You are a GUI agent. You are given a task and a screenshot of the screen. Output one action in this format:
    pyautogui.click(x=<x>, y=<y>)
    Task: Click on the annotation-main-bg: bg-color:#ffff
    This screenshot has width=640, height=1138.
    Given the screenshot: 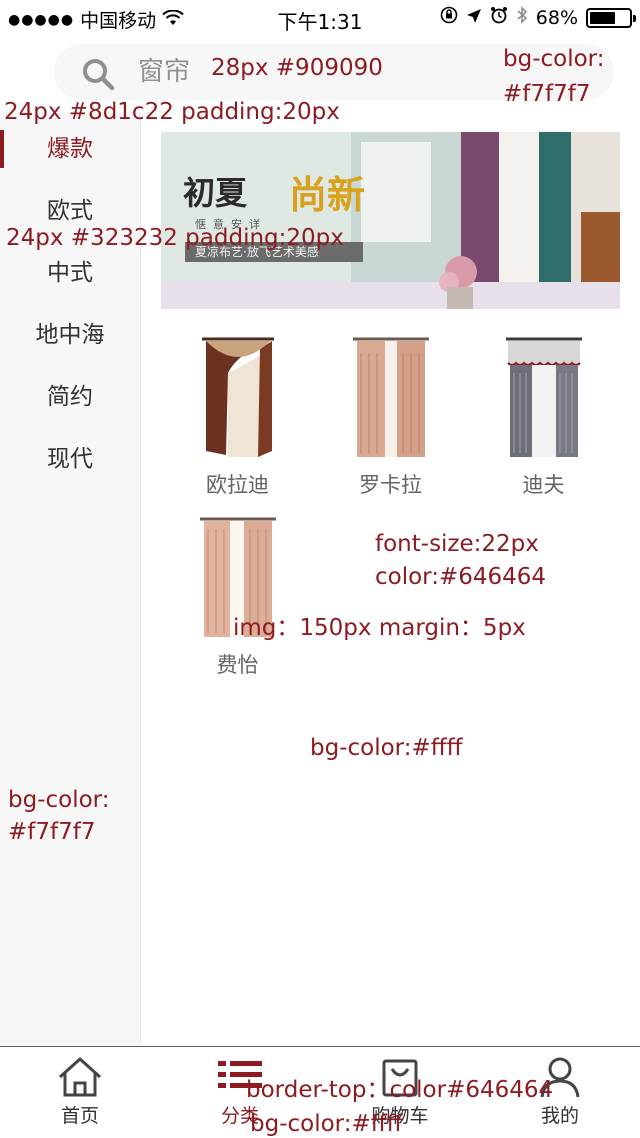 What is the action you would take?
    pyautogui.click(x=386, y=748)
    